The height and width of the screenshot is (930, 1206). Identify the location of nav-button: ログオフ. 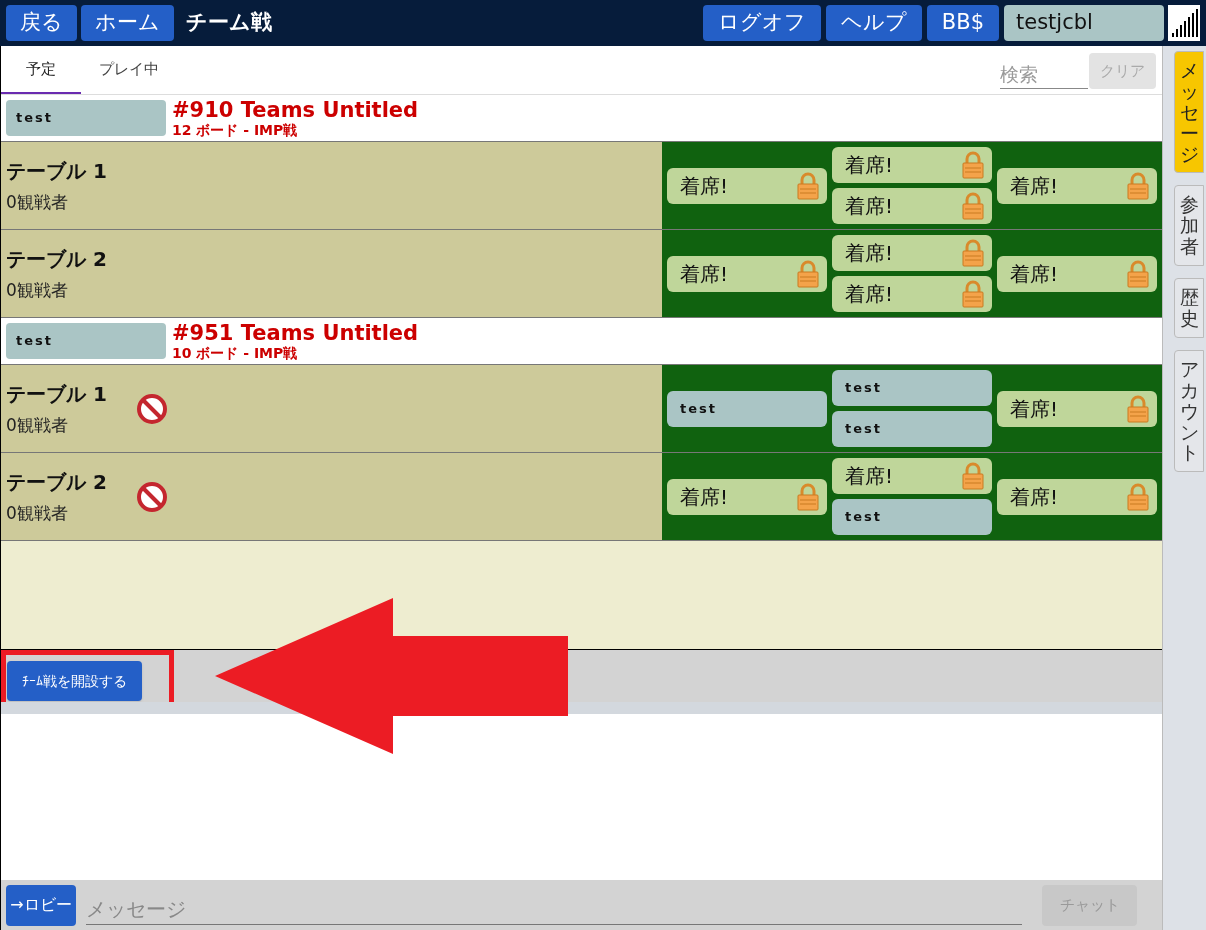
(761, 23).